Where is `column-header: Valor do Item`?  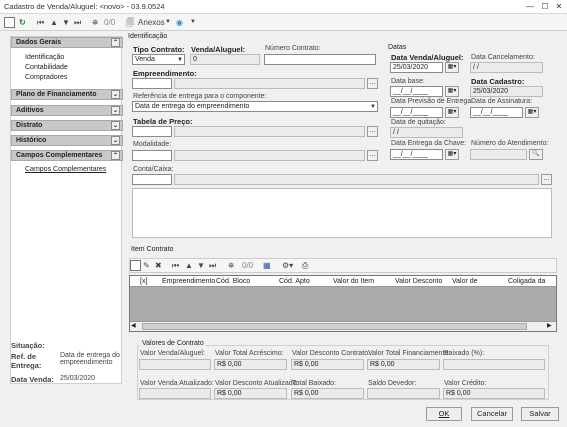
column-header: Valor do Item is located at coordinates (353, 281).